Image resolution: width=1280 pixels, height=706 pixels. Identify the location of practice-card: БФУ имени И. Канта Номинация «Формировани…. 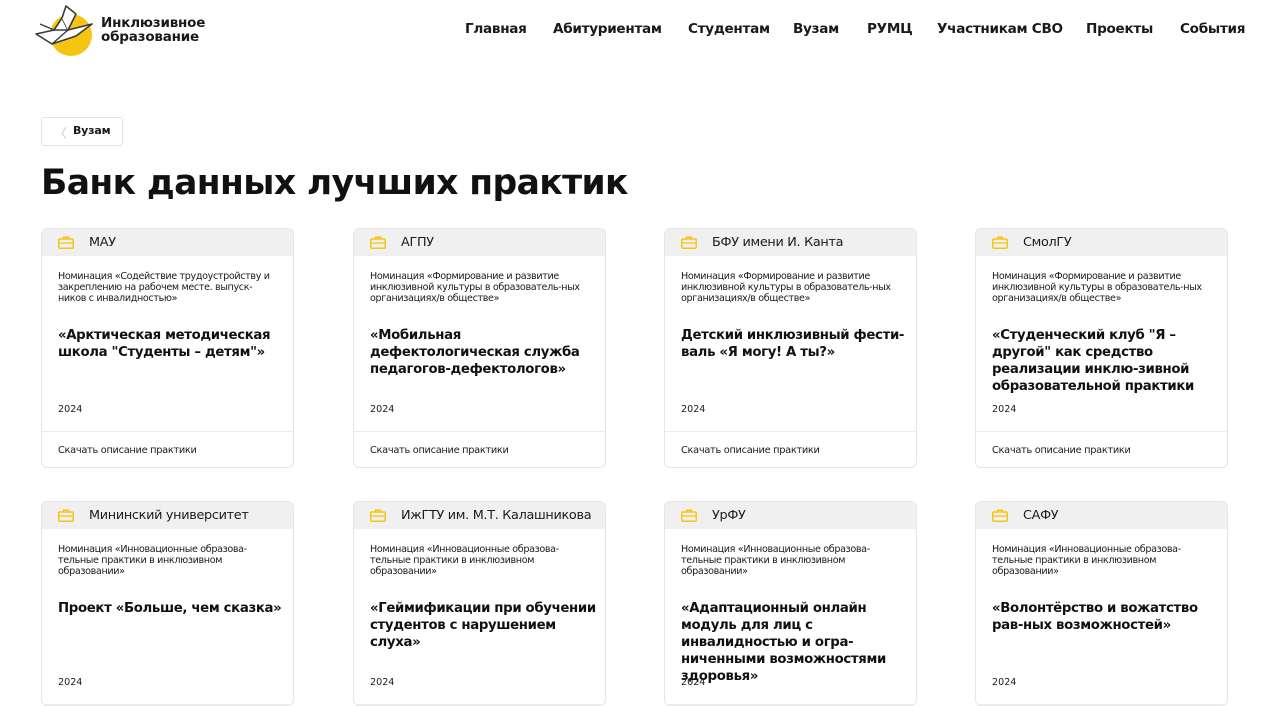
(790, 348).